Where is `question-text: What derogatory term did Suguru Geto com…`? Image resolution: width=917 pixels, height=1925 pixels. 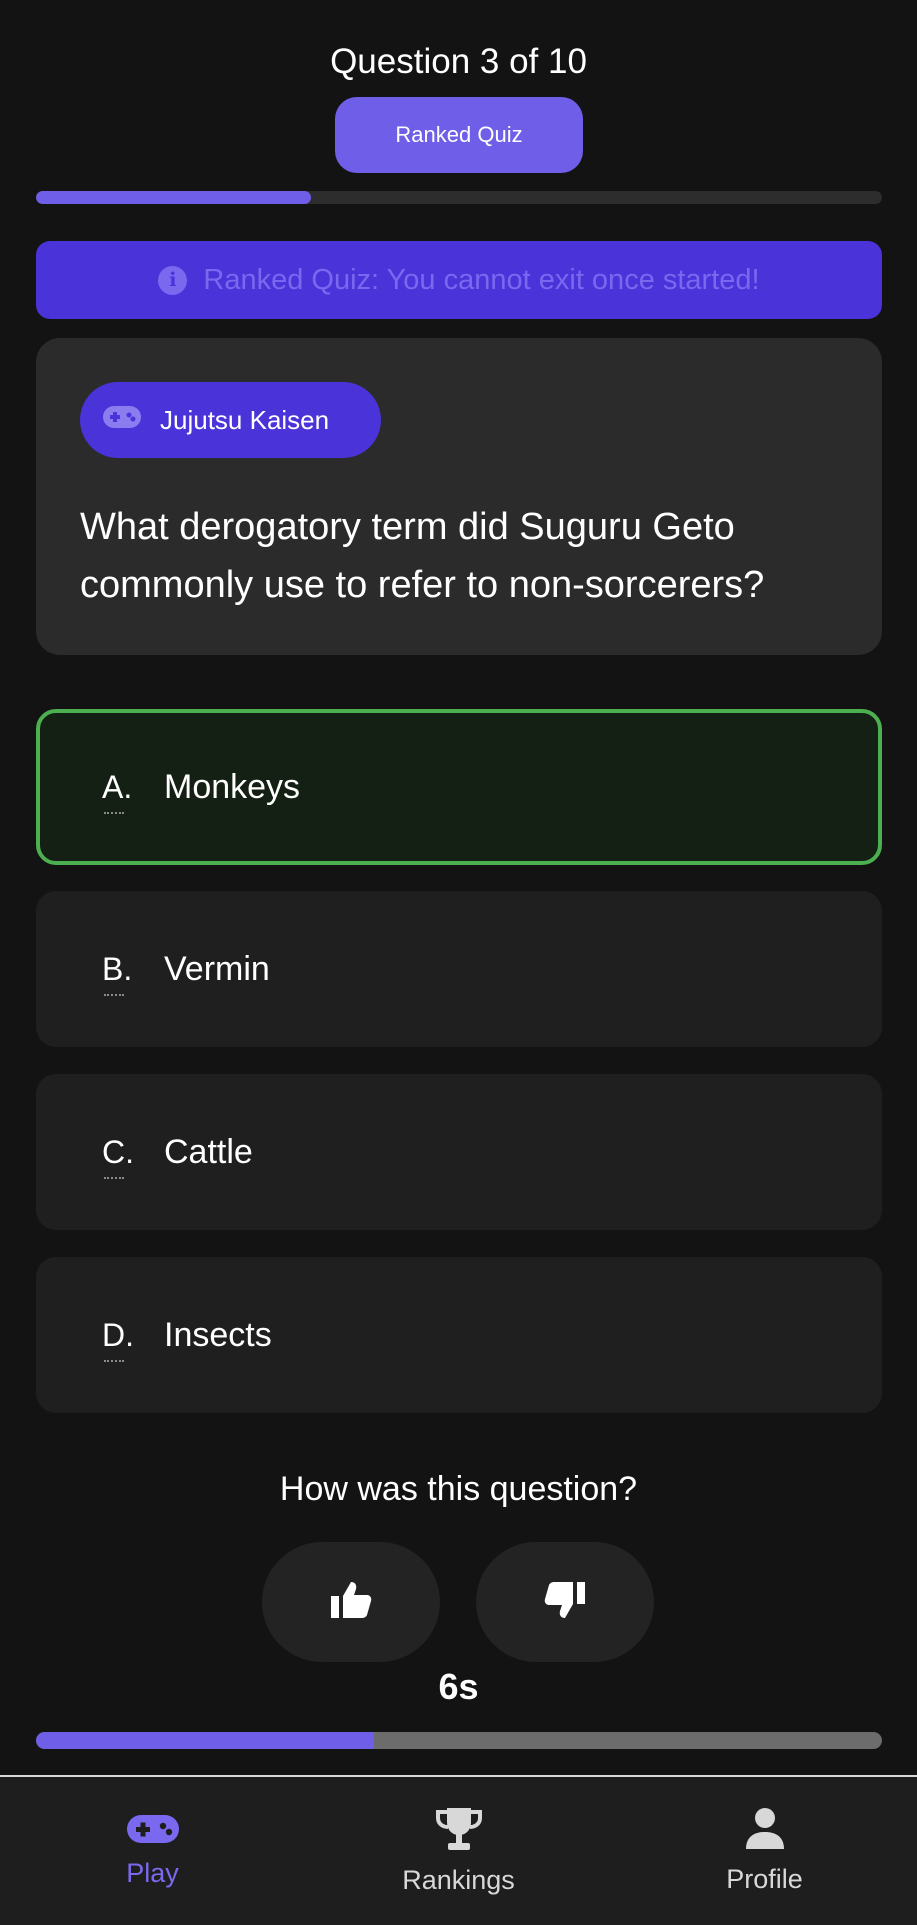
question-text: What derogatory term did Suguru Geto com… is located at coordinates (422, 556).